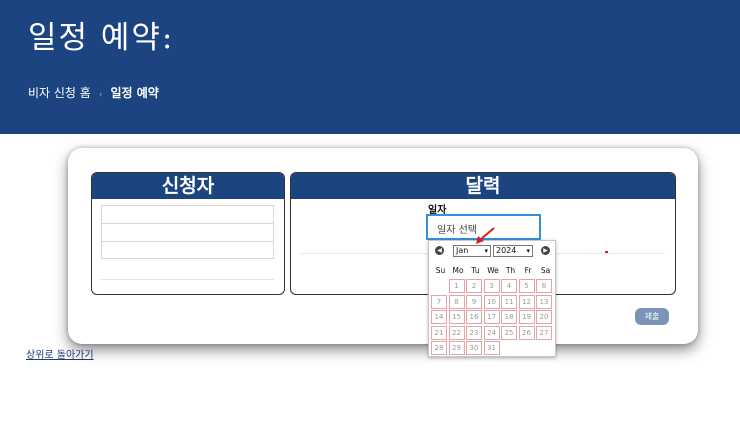 The height and width of the screenshot is (424, 740). What do you see at coordinates (456, 301) in the screenshot?
I see `calendar-day: 8` at bounding box center [456, 301].